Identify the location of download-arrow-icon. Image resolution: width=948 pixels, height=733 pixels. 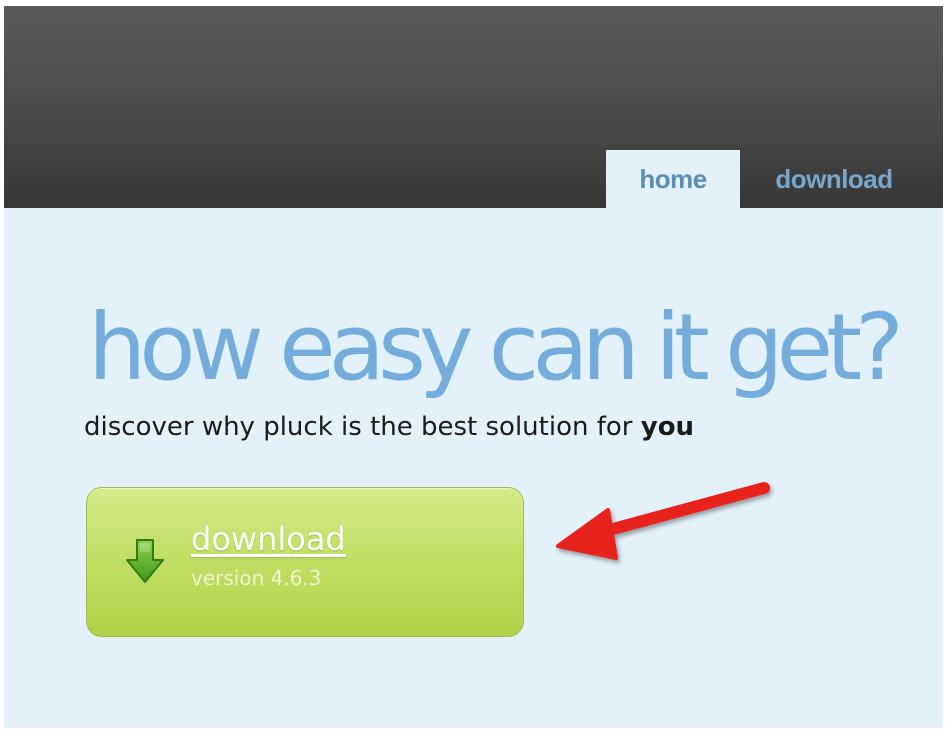
(145, 561).